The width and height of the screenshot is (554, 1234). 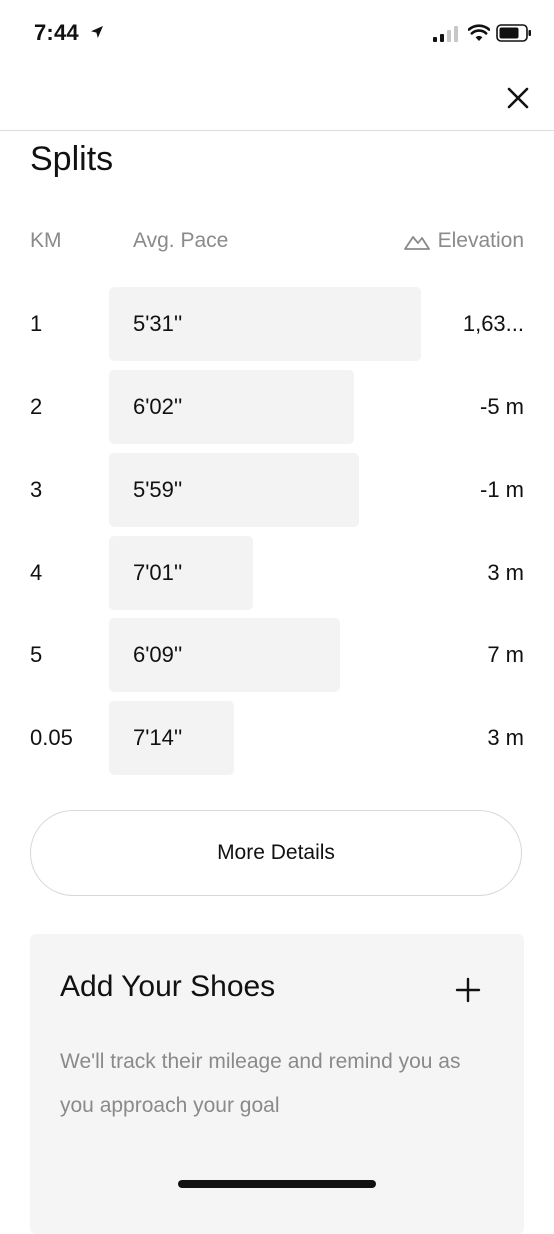 What do you see at coordinates (158, 737) in the screenshot?
I see `split-pace: 7'14''` at bounding box center [158, 737].